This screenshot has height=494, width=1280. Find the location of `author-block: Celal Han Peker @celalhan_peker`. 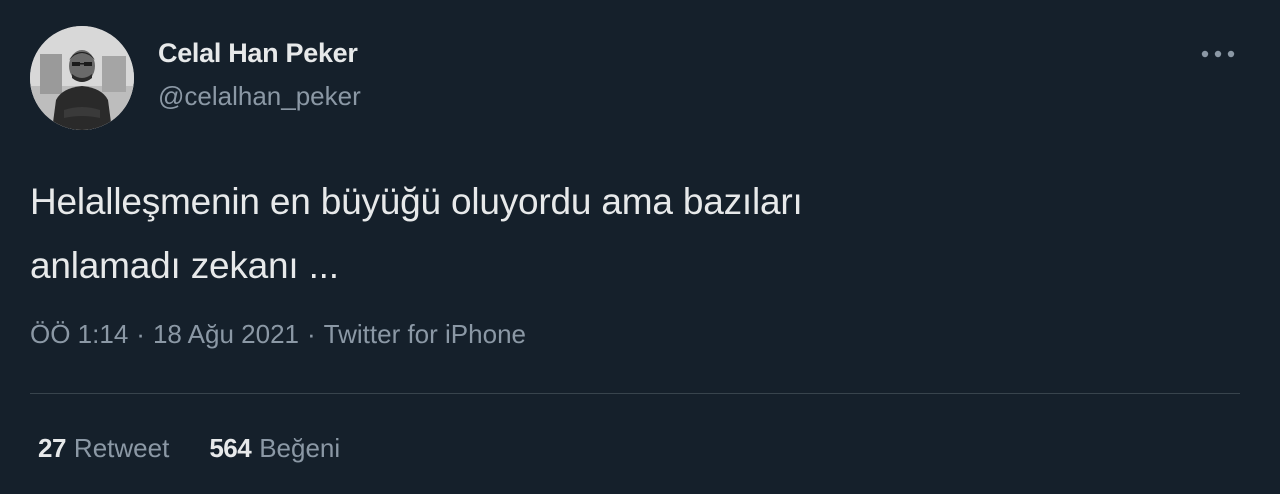

author-block: Celal Han Peker @celalhan_peker is located at coordinates (259, 74).